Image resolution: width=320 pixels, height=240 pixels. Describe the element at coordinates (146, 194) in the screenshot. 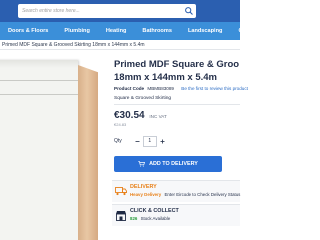

I see `delivery-status-label: Heavy Delivery` at that location.